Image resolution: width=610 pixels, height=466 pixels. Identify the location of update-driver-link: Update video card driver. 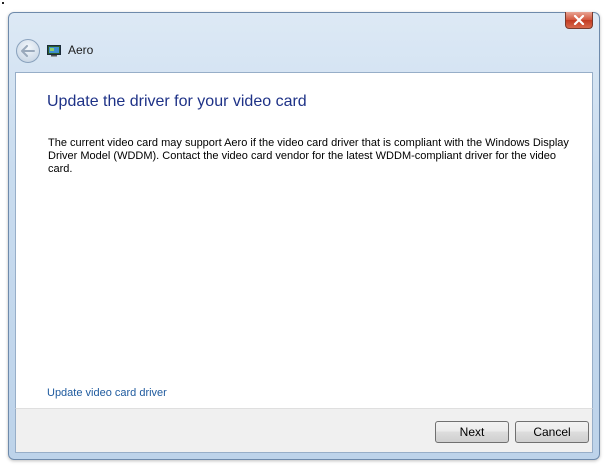
(107, 393).